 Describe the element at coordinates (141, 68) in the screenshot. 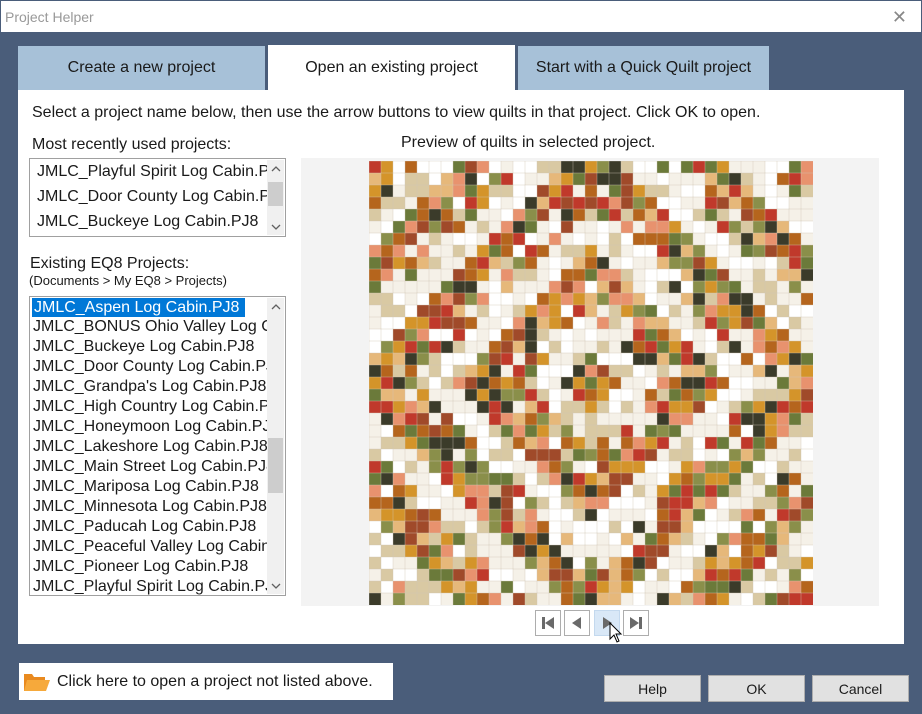

I see `tab-create-new-project: Create a new project` at that location.